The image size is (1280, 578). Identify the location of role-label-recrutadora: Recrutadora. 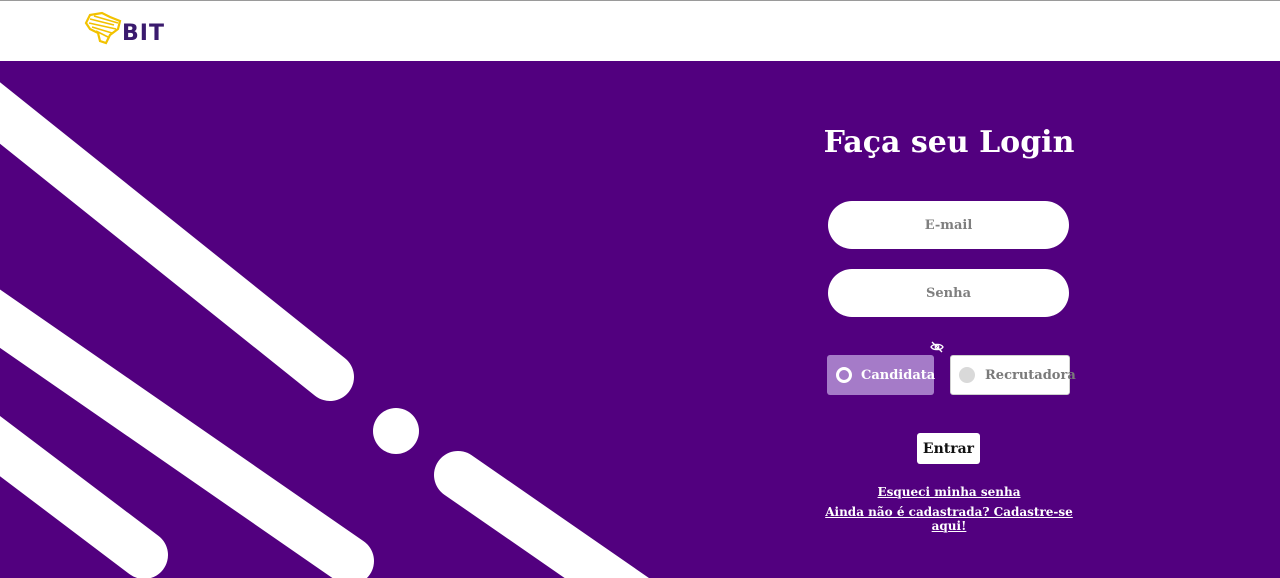
(1030, 375).